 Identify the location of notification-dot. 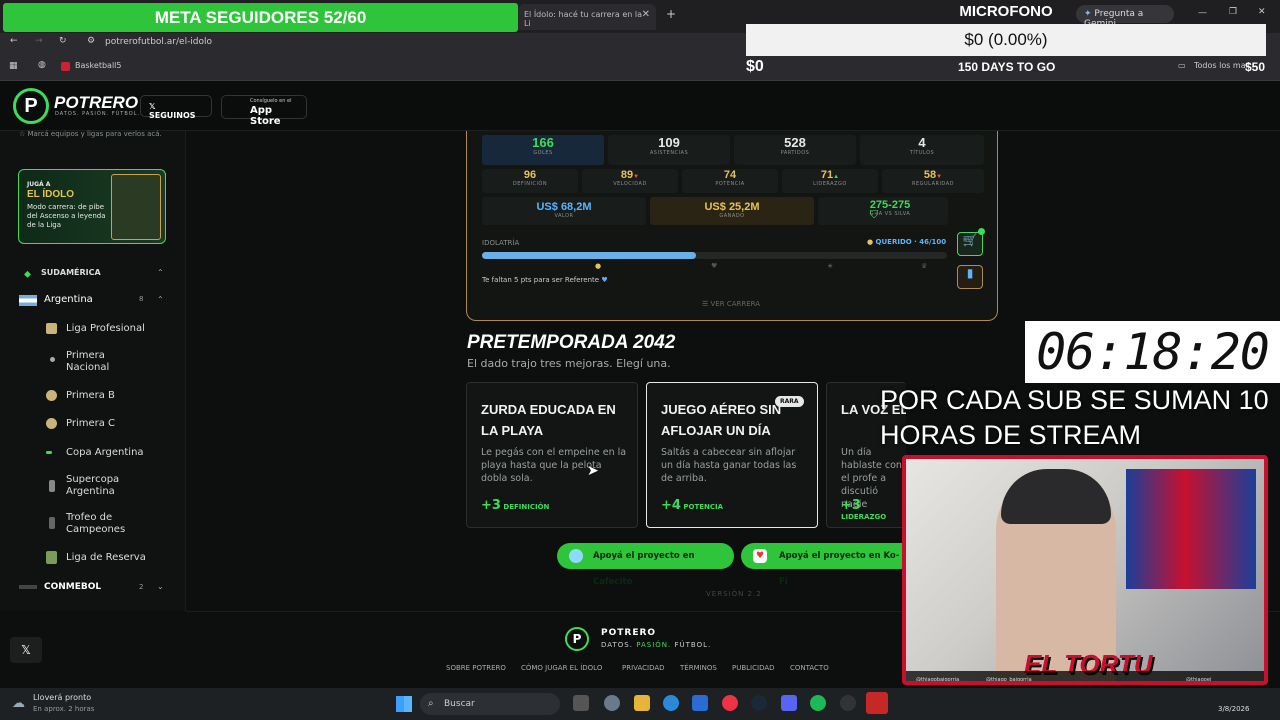
(981, 231).